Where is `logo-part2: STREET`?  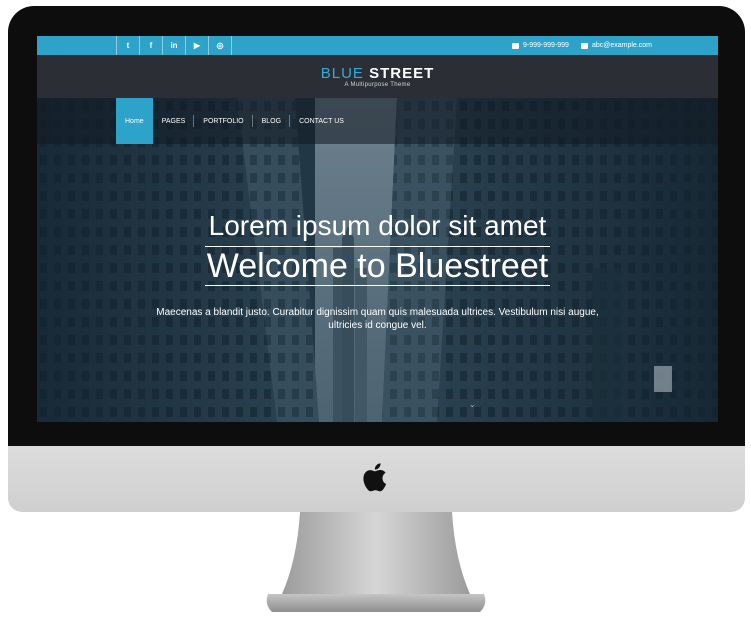
logo-part2: STREET is located at coordinates (402, 73).